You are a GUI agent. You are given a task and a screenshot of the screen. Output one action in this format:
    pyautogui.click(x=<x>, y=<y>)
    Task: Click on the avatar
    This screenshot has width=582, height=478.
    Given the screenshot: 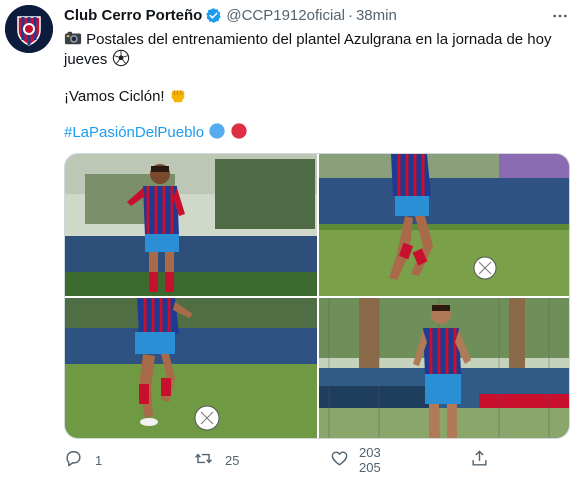 What is the action you would take?
    pyautogui.click(x=29, y=29)
    